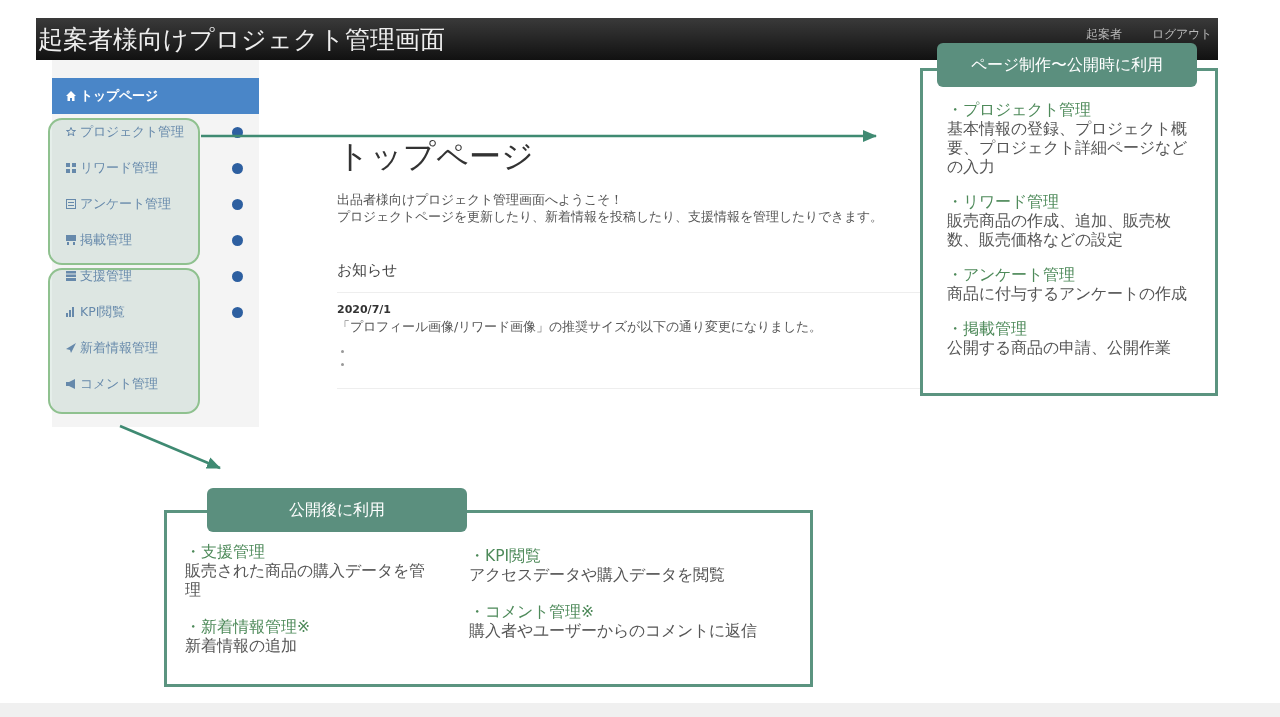  Describe the element at coordinates (225, 552) in the screenshot. I see `feature-heading: ・支援管理` at that location.